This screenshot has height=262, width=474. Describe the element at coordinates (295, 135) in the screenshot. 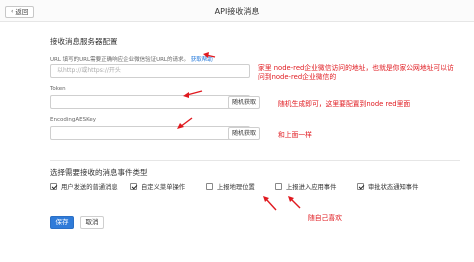

I see `aes-annotation: 和上面一样` at that location.